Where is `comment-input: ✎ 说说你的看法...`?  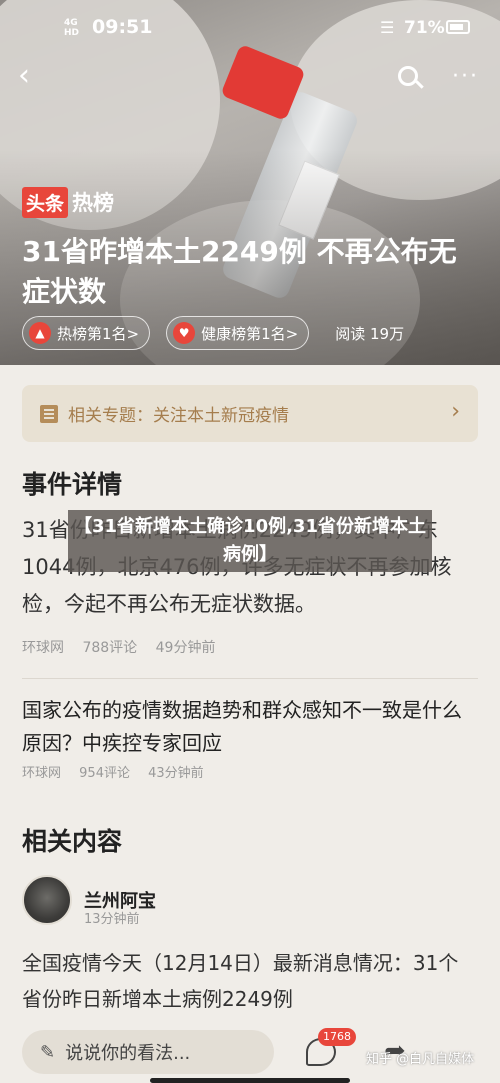
comment-input: ✎ 说说你的看法... is located at coordinates (148, 1052).